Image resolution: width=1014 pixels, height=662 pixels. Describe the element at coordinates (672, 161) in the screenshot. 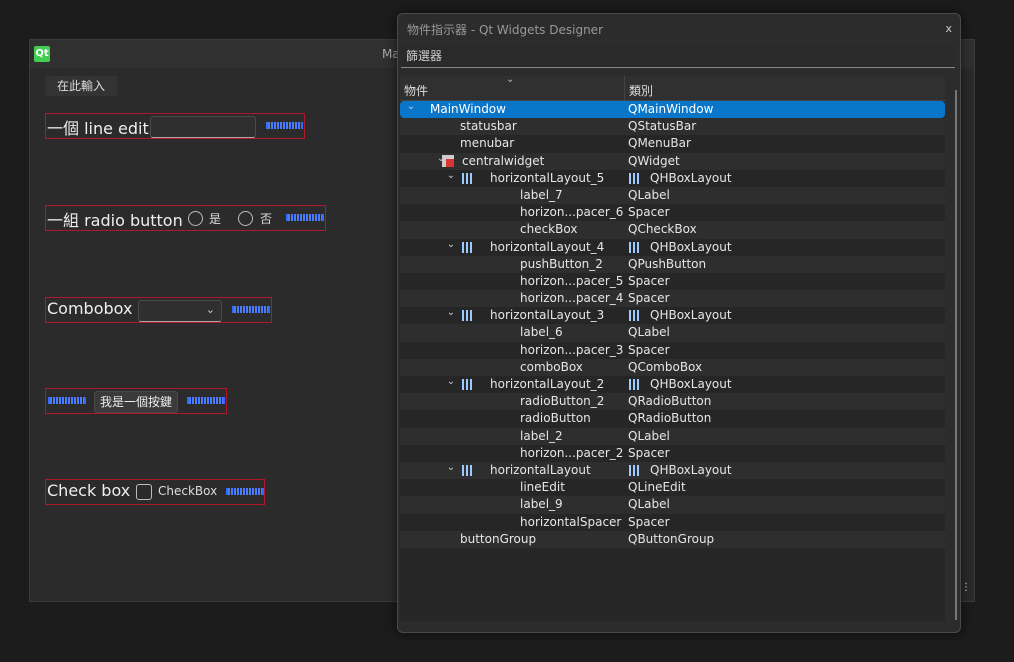

I see `tree-row: ⌄ centralwidget QWidget` at that location.